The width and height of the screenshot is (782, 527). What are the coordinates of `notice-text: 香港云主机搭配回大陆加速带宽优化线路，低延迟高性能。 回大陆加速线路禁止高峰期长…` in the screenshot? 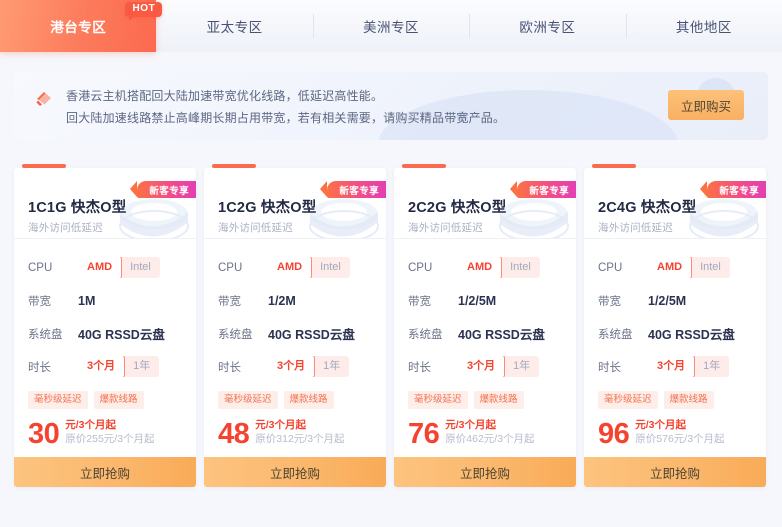 It's located at (285, 107).